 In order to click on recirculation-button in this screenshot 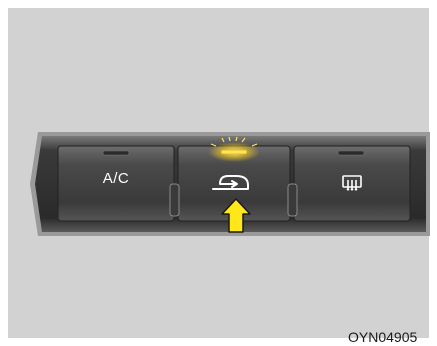, I will do `click(234, 183)`.